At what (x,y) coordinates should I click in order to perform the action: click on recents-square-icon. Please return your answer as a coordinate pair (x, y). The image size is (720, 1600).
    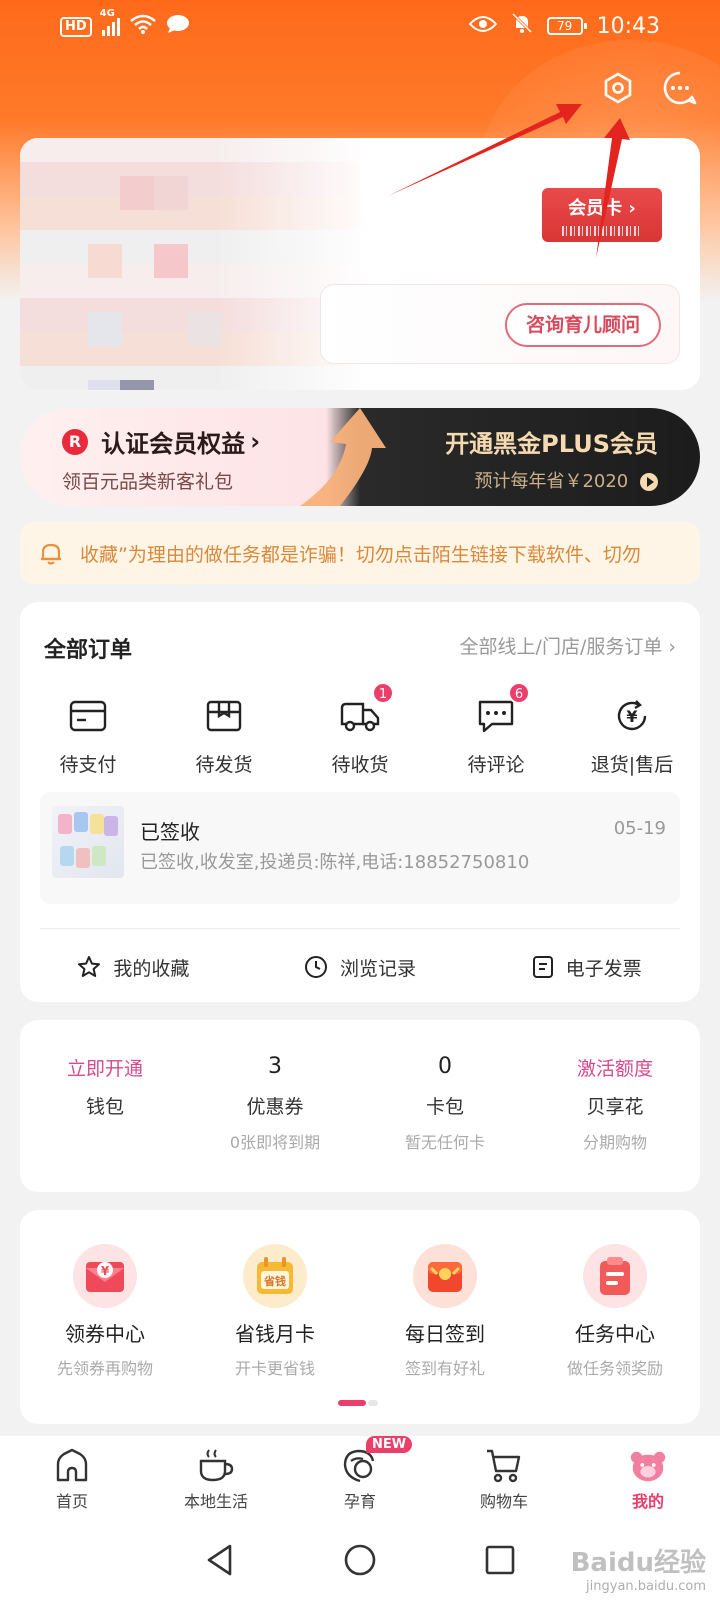
    Looking at the image, I should click on (500, 1560).